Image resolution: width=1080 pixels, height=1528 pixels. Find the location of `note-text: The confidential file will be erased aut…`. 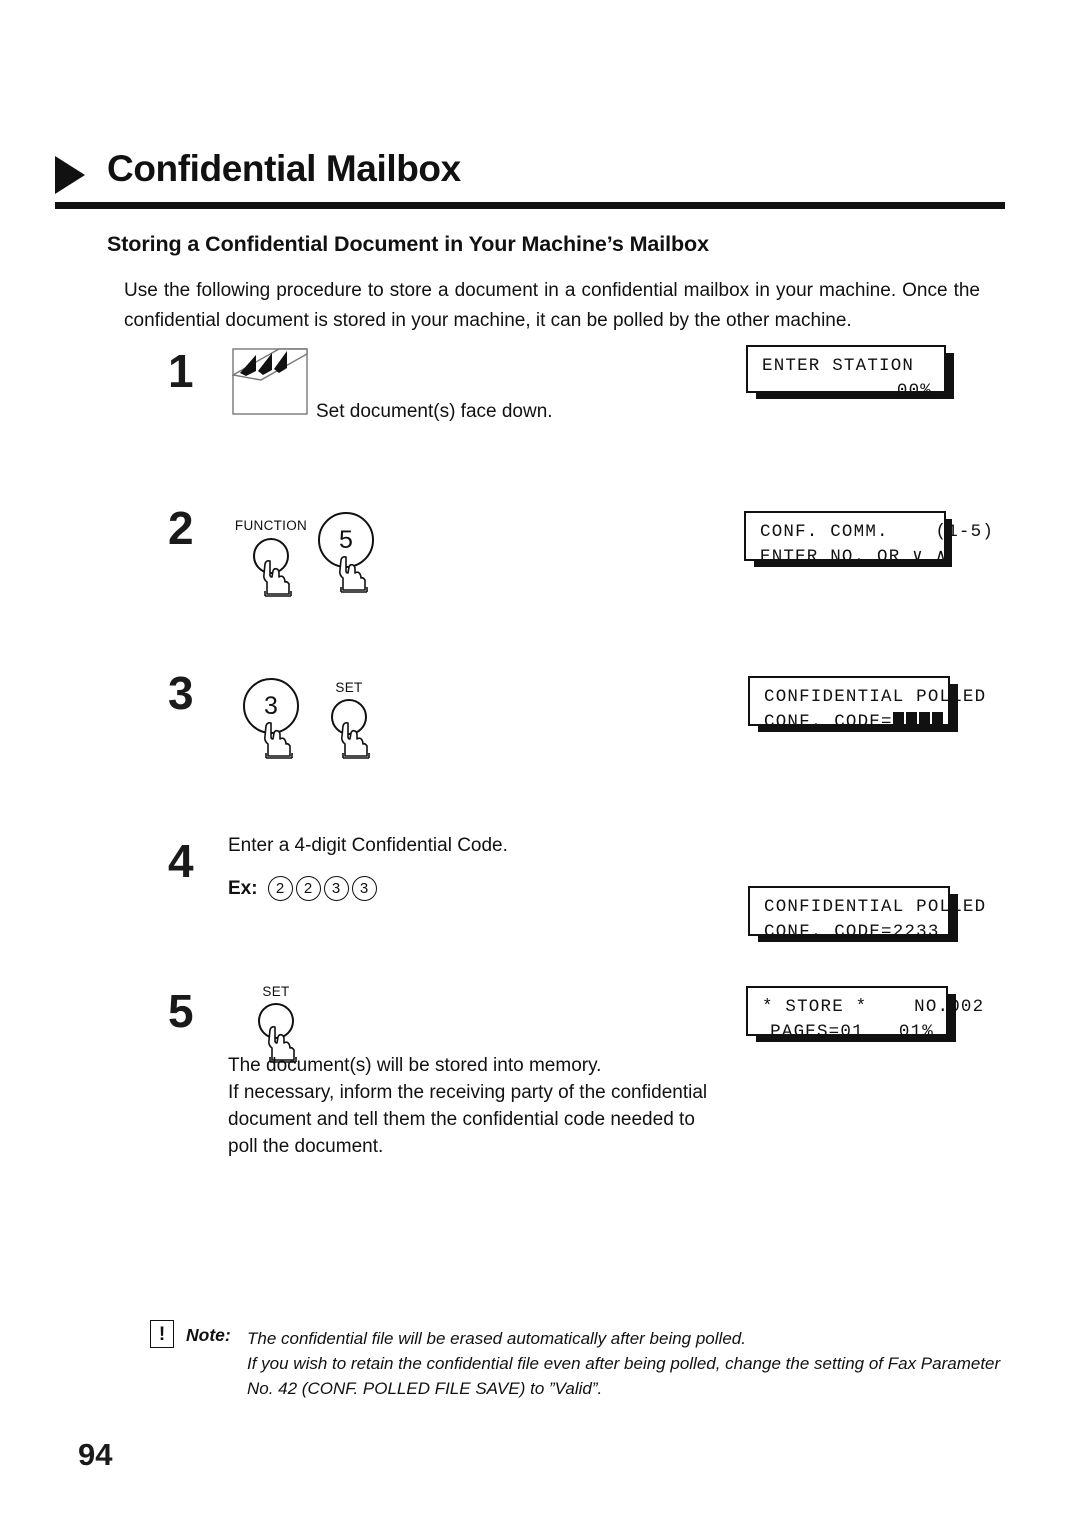

note-text: The confidential file will be erased aut… is located at coordinates (624, 1363).